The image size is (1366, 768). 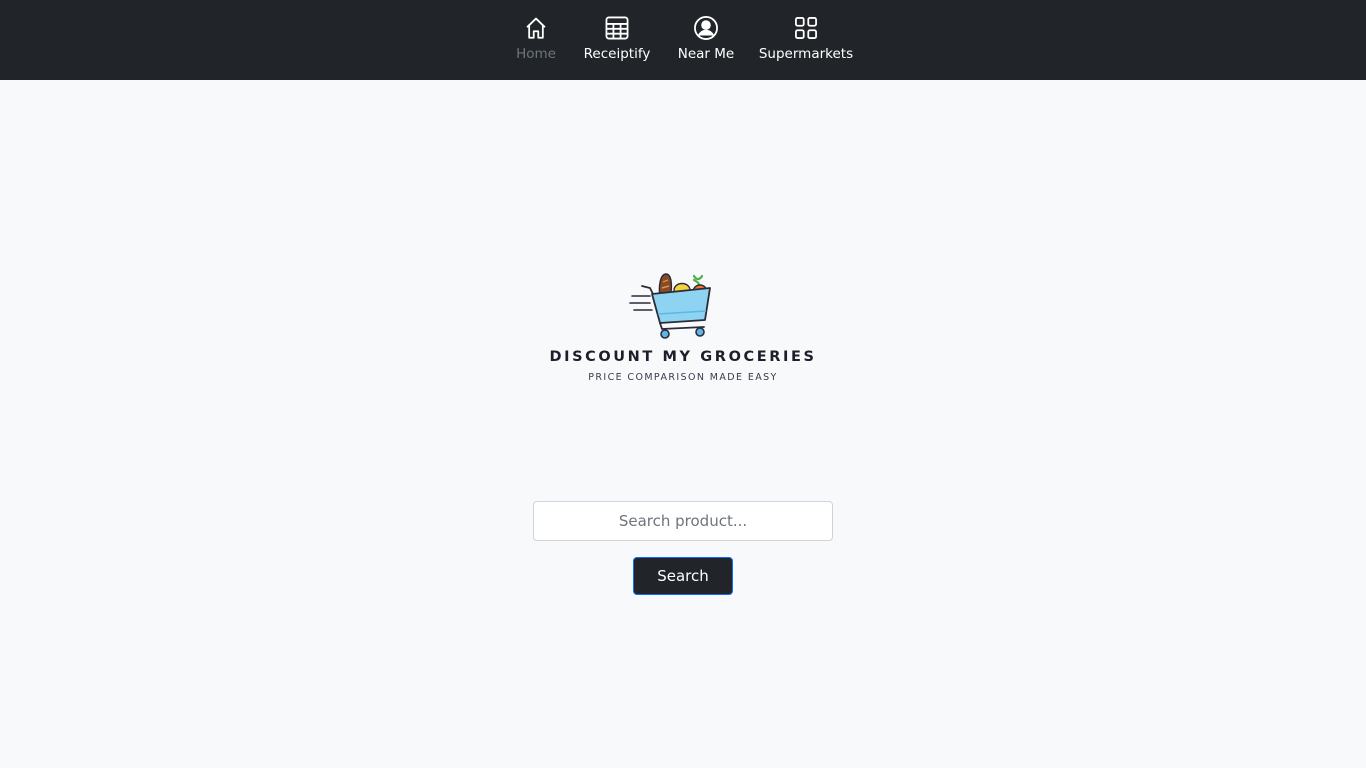 What do you see at coordinates (536, 40) in the screenshot?
I see `nav-item-home: Home` at bounding box center [536, 40].